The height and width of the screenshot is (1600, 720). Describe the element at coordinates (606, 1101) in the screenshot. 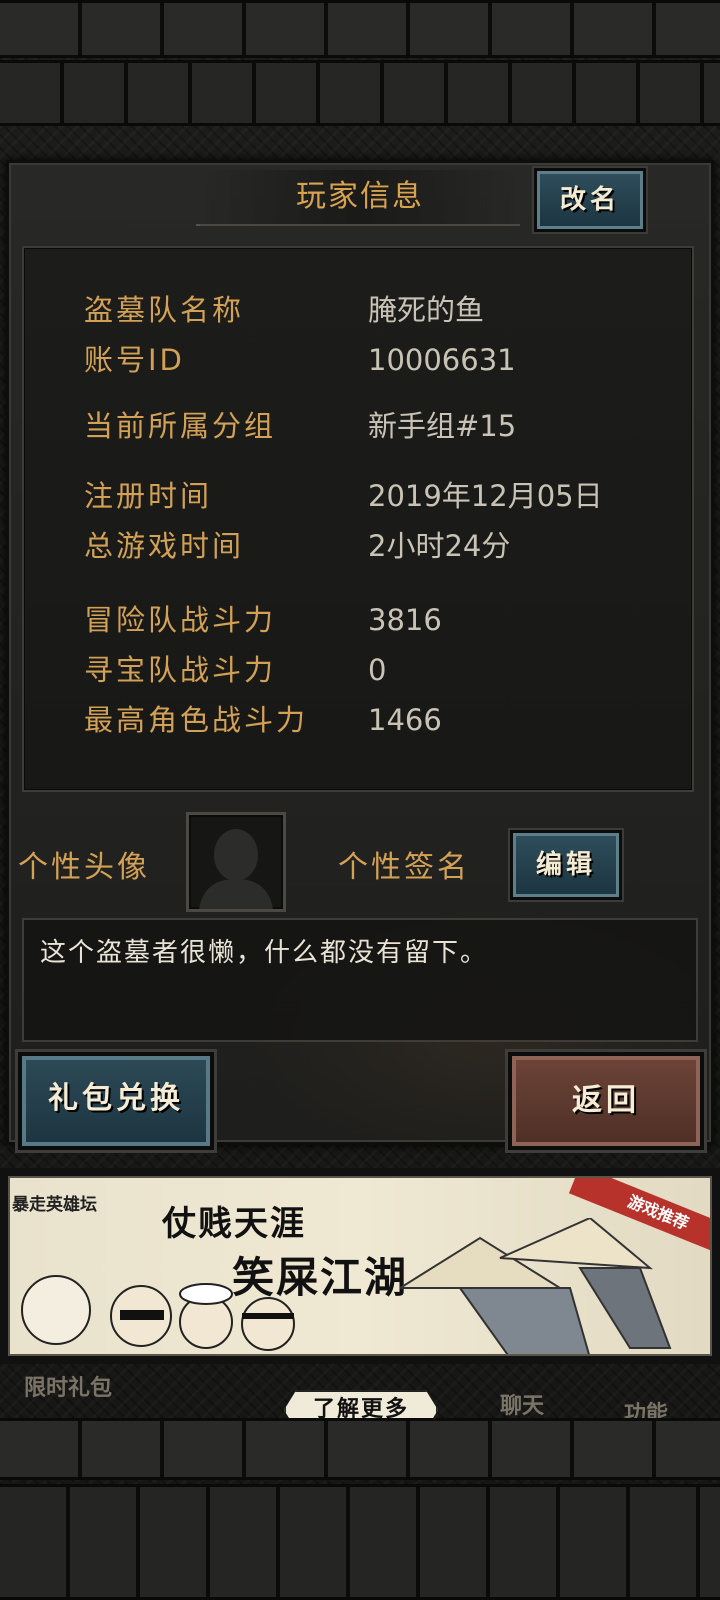

I see `back-button: 返回` at that location.